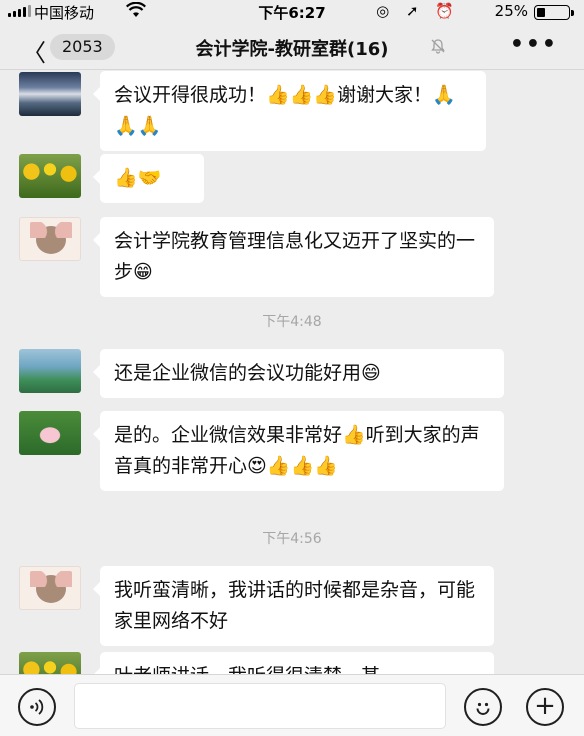 This screenshot has height=736, width=584. Describe the element at coordinates (511, 11) in the screenshot. I see `battery-percentage: 25%` at that location.